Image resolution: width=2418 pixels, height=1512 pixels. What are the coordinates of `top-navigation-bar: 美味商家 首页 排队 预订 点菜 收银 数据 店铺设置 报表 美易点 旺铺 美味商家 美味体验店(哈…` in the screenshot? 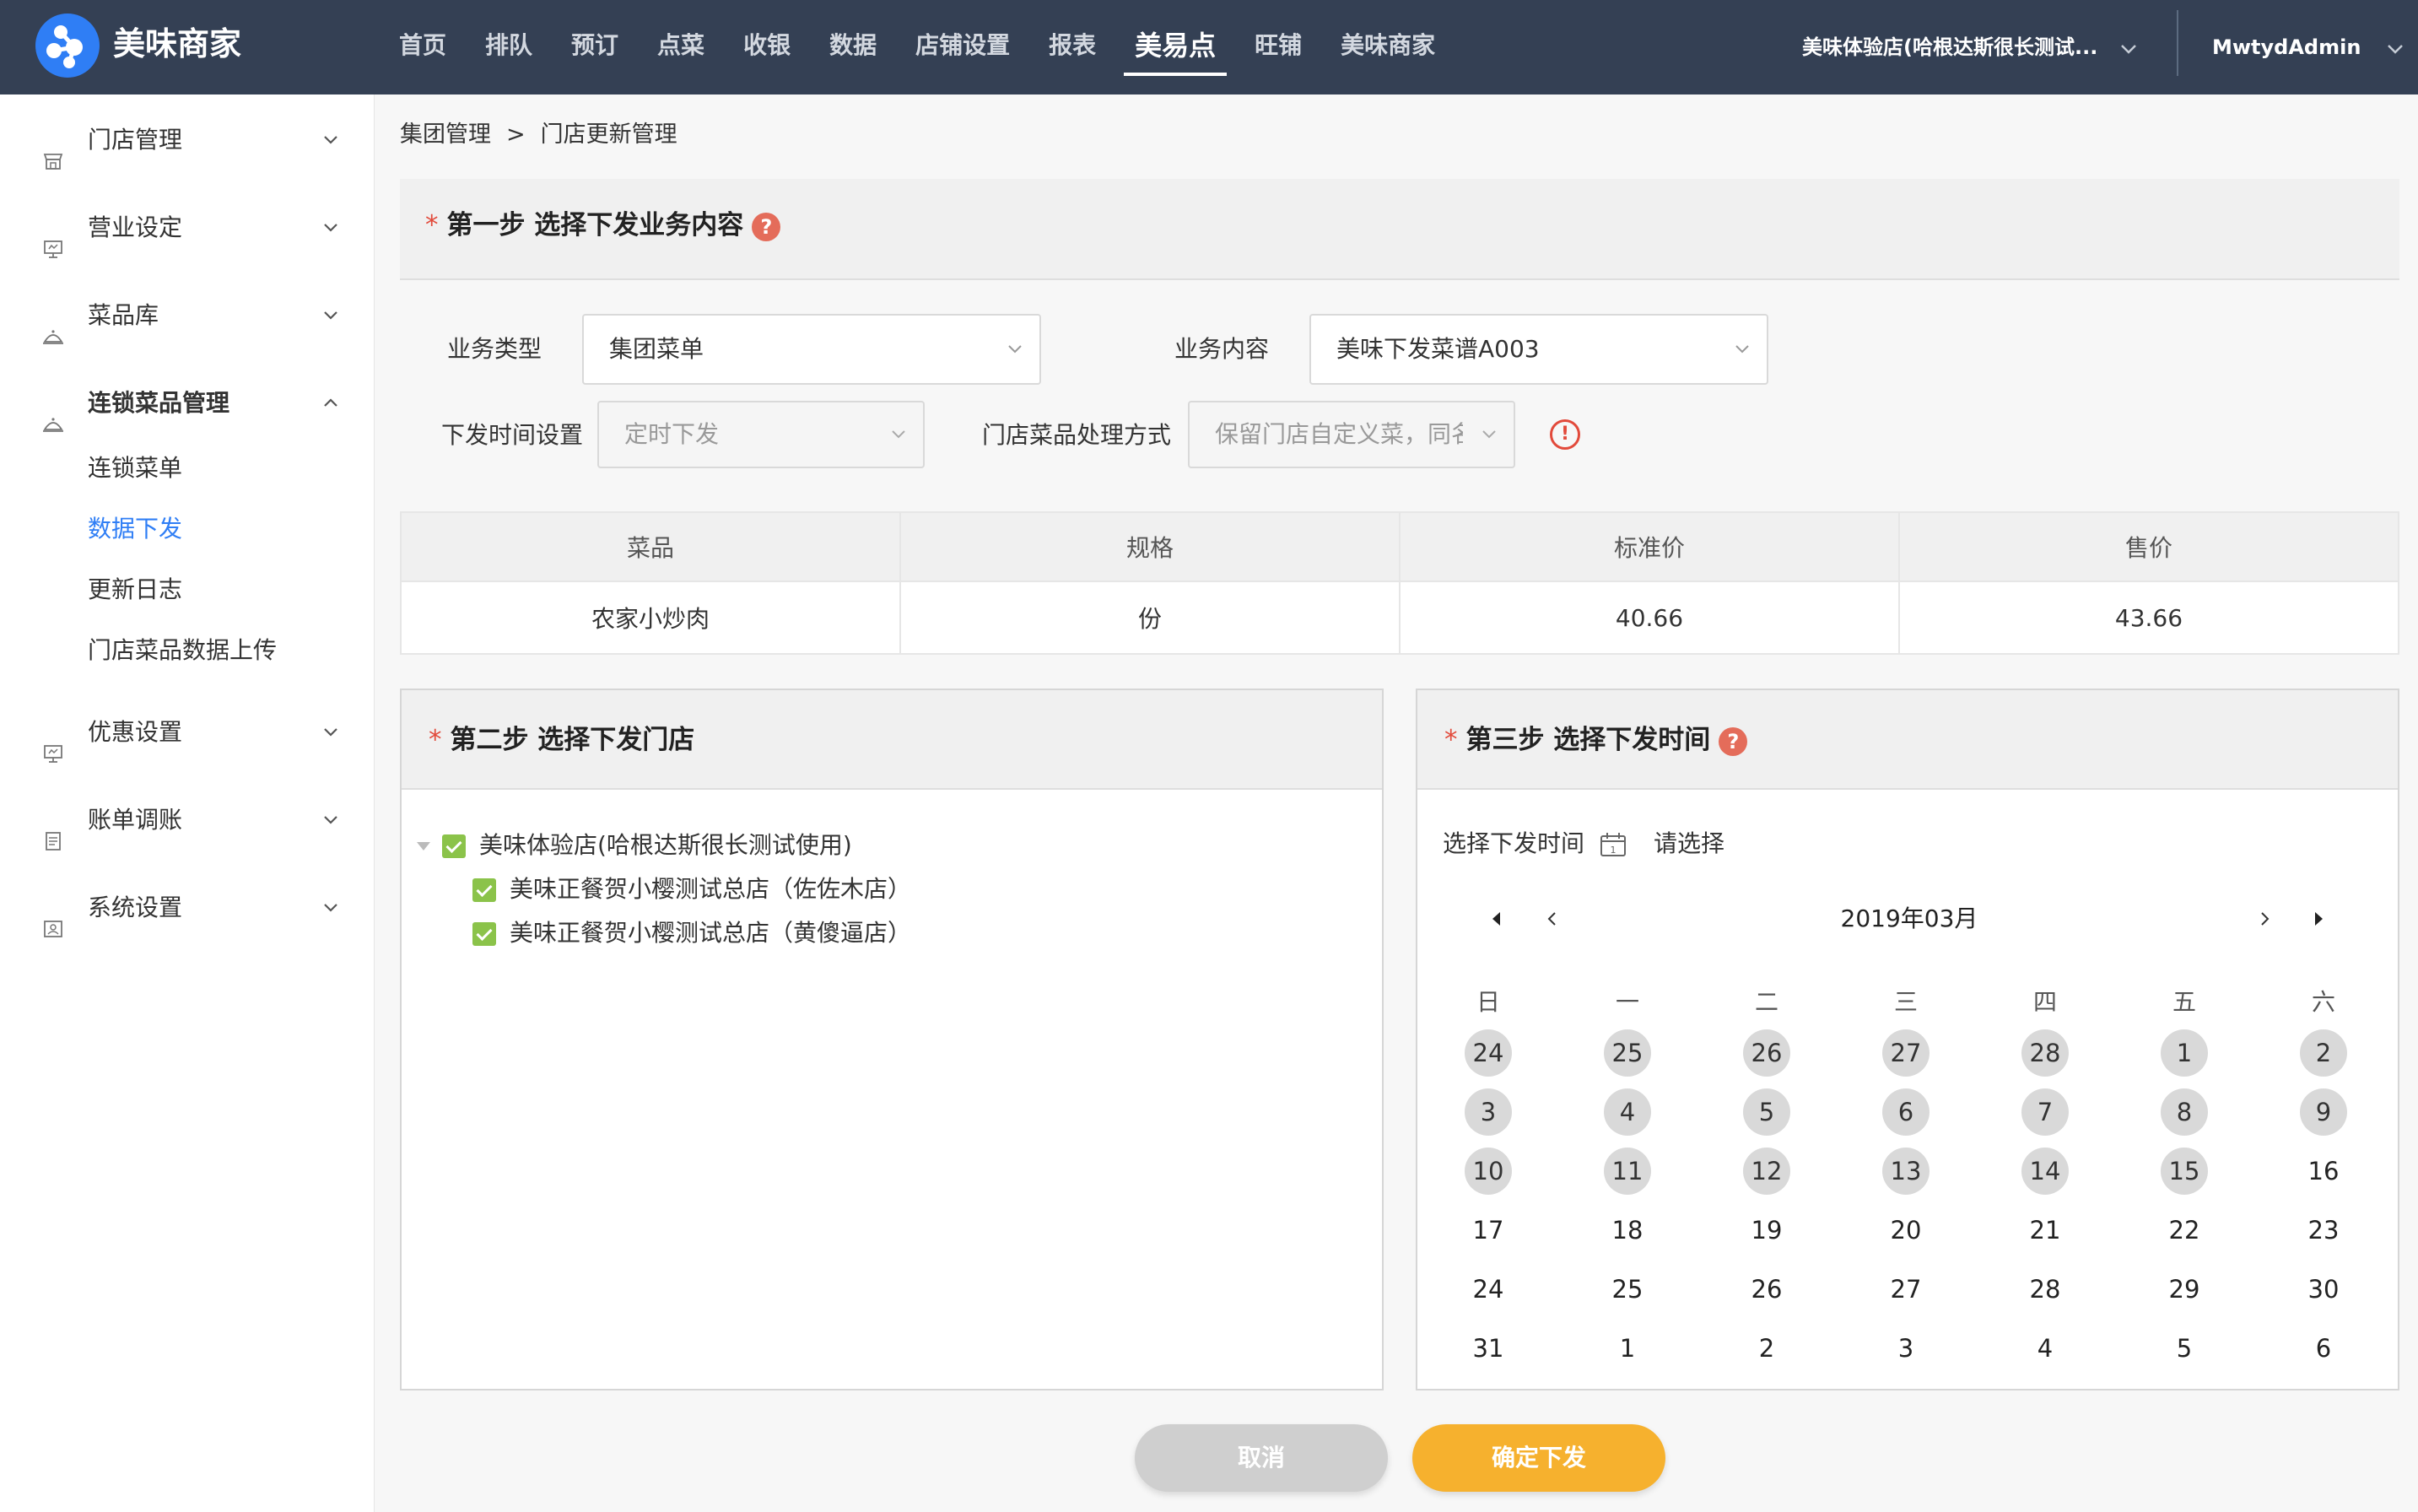 It's located at (1209, 47).